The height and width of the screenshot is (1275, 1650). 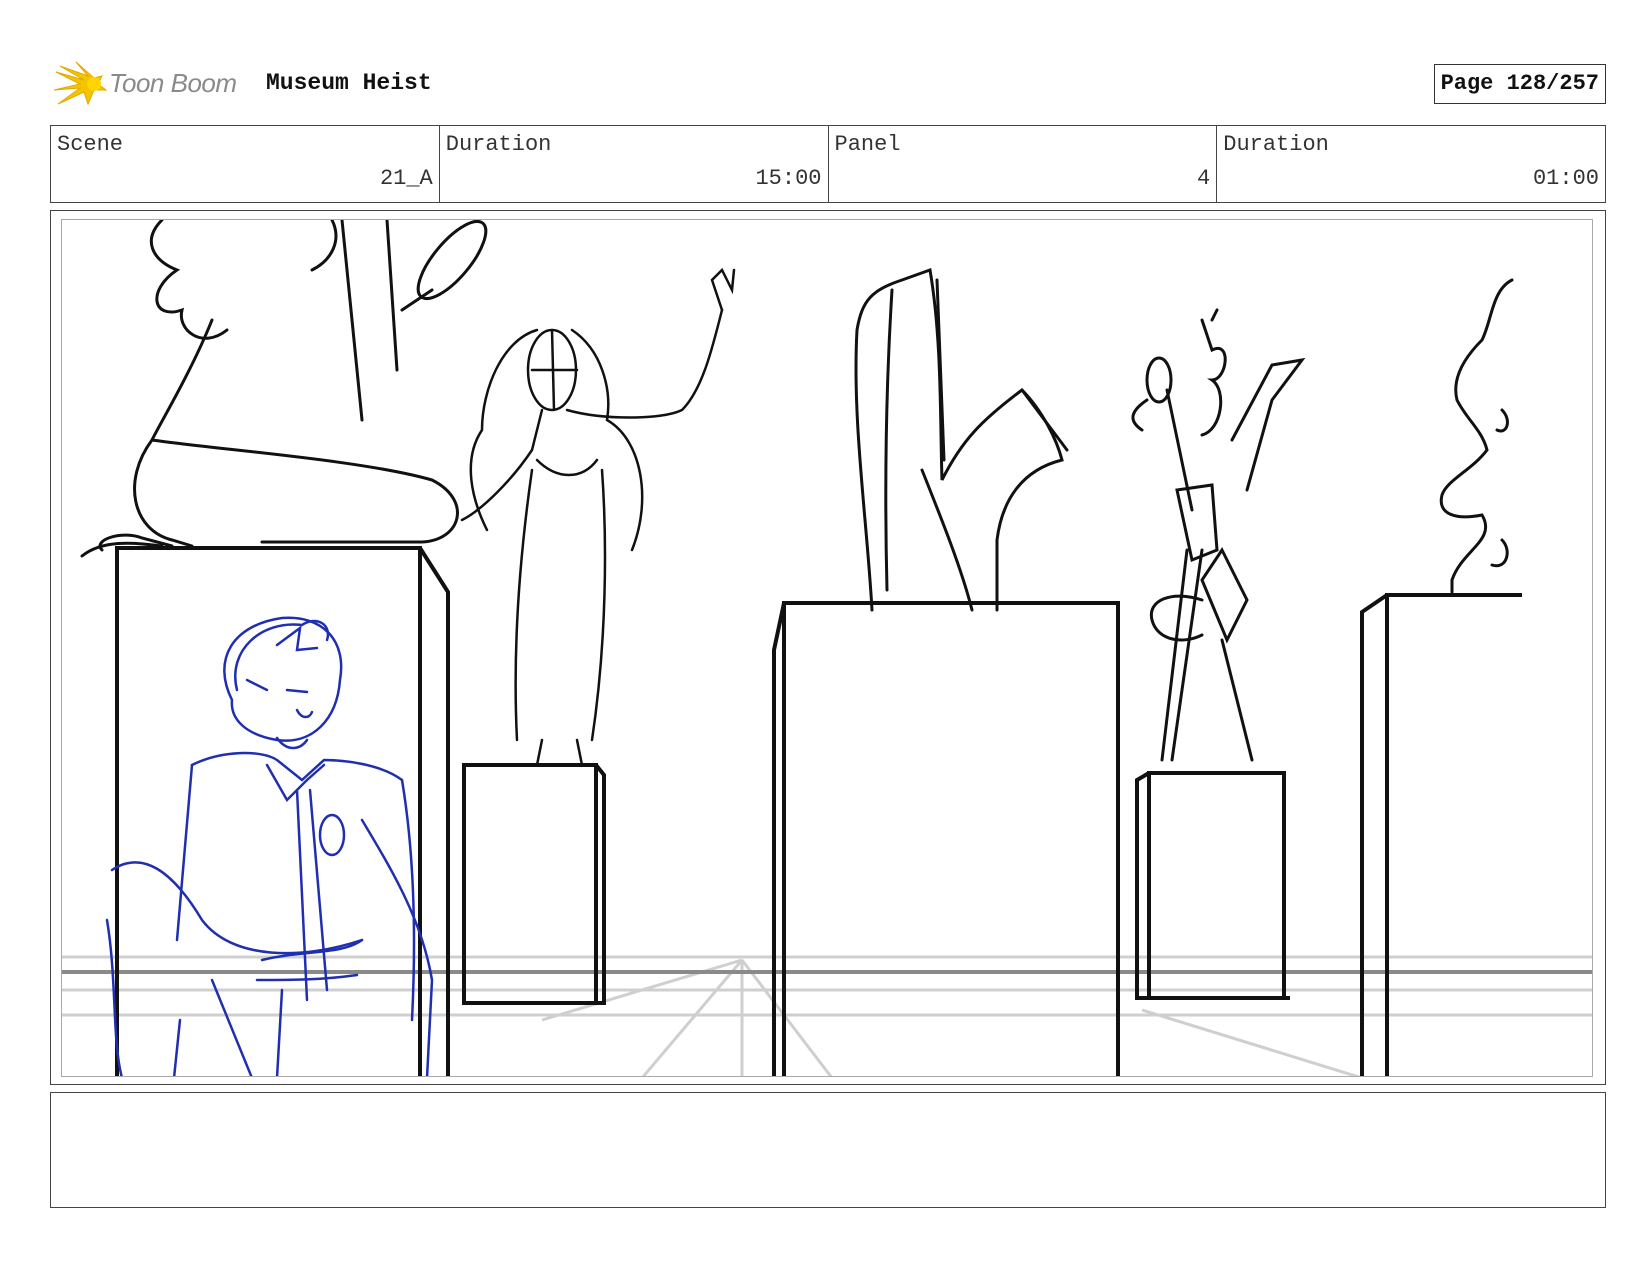 I want to click on panel-cell: Panel 4, so click(x=1023, y=164).